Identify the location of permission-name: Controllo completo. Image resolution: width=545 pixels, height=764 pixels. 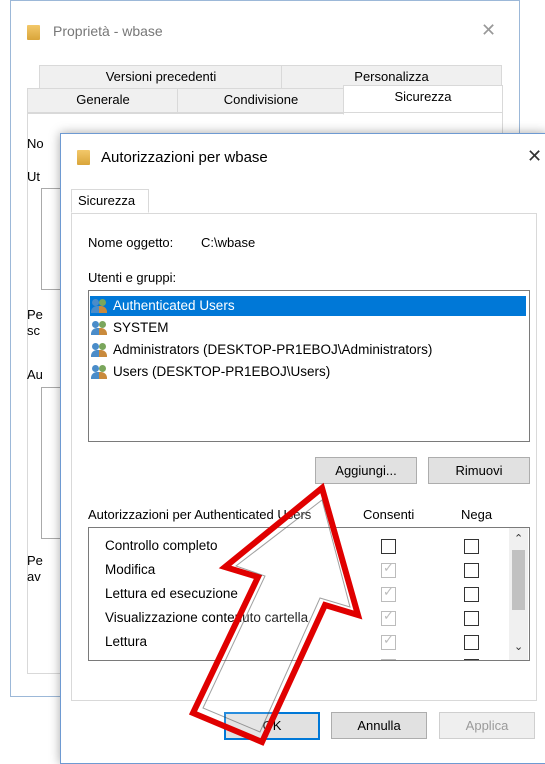
(161, 545).